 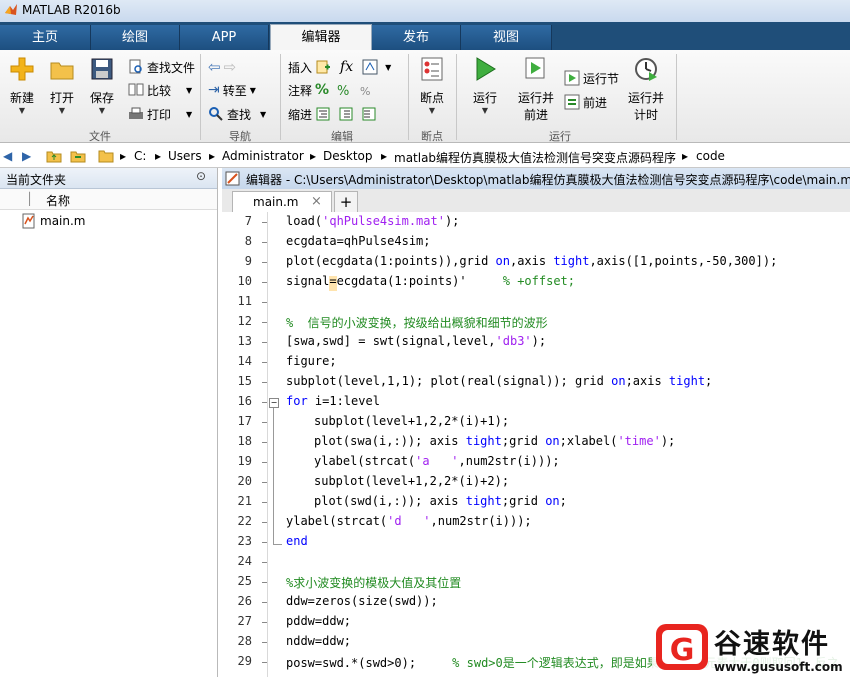 I want to click on run-and-advance-button: 运行并 前进, so click(x=536, y=89).